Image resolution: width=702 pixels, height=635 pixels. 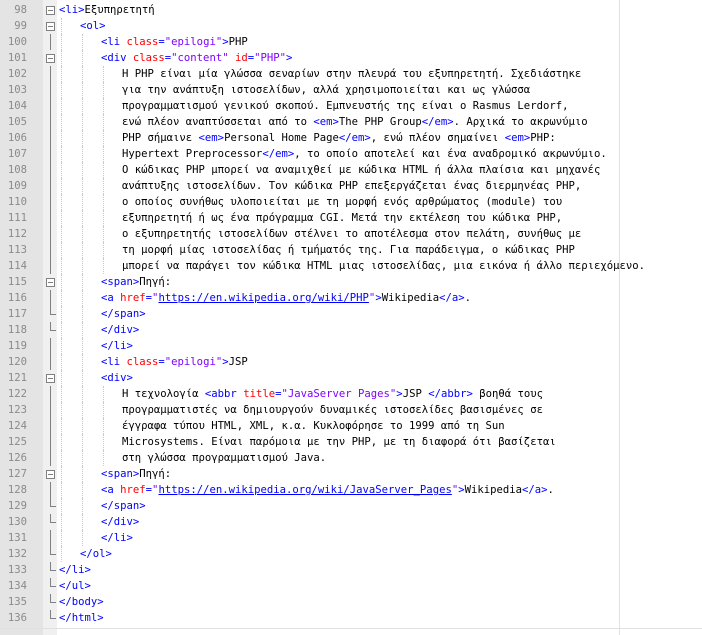 What do you see at coordinates (351, 618) in the screenshot?
I see `code-line: 136 </html>` at bounding box center [351, 618].